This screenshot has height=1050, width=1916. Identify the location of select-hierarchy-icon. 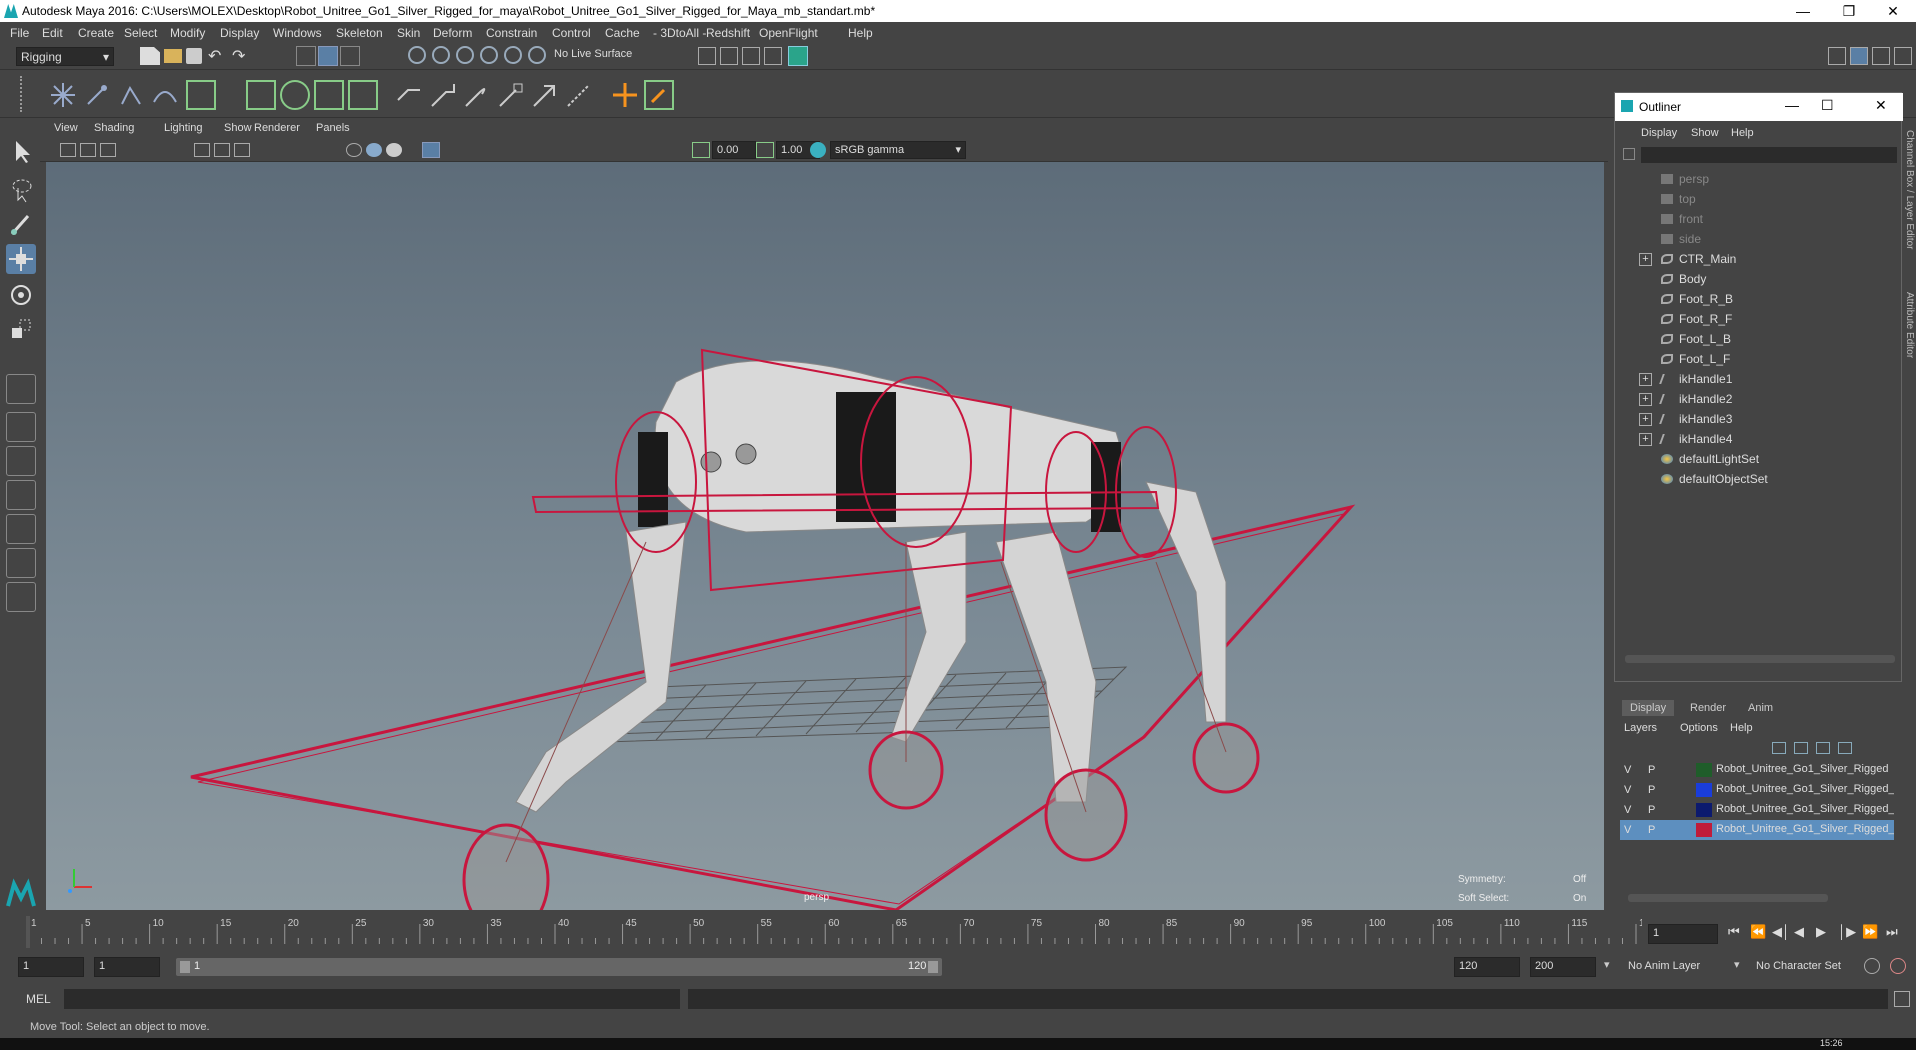
(306, 56).